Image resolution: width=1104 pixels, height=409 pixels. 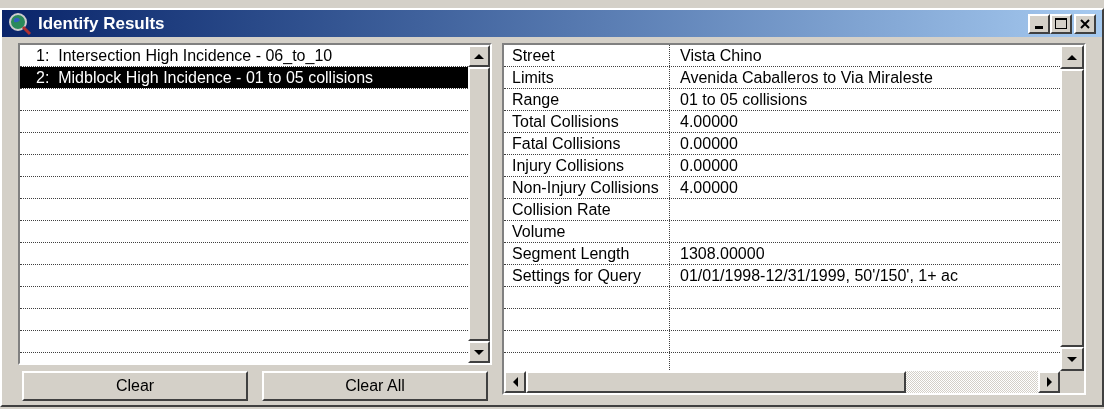 I want to click on field-name: Segment Length, so click(x=571, y=253).